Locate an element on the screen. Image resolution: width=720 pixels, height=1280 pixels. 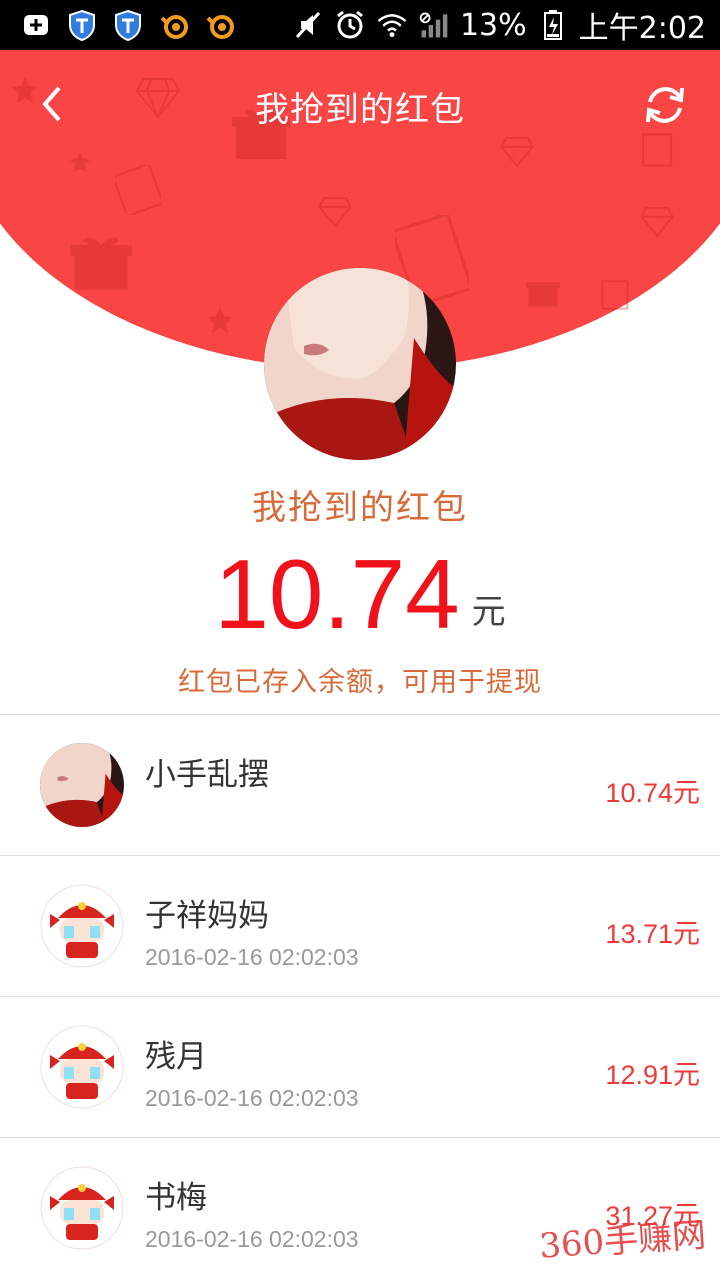
list-item: 子祥妈妈 2016-02-16 02:02:03 13.71元 is located at coordinates (360, 925).